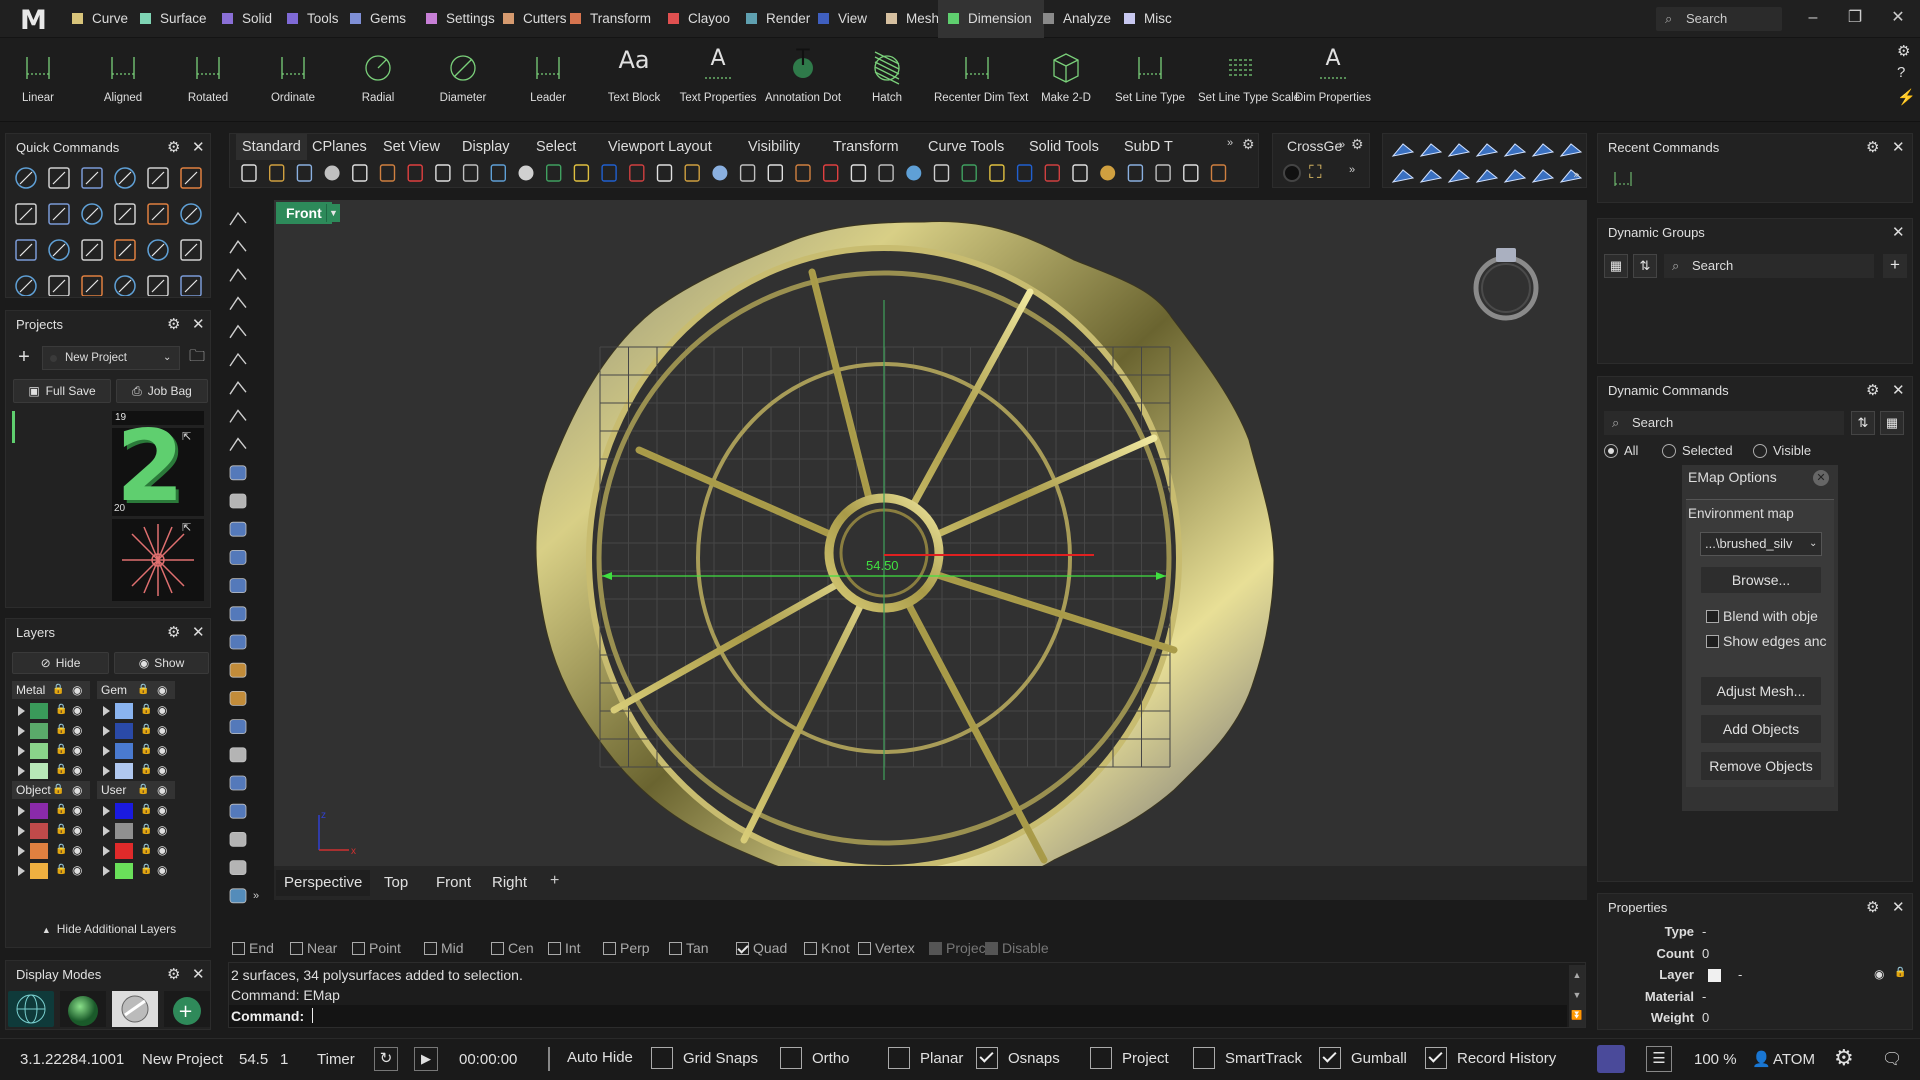  Describe the element at coordinates (376, 948) in the screenshot. I see `osnap-point: Point` at that location.